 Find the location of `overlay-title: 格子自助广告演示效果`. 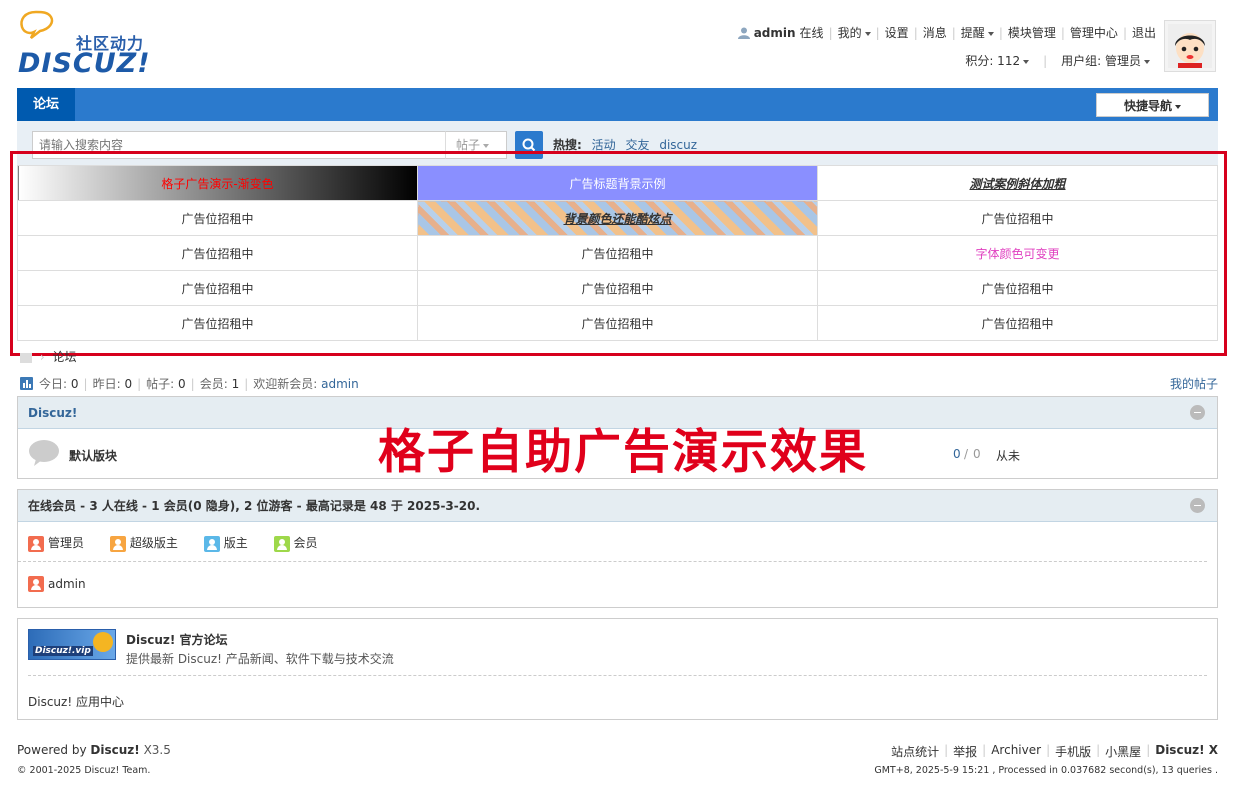

overlay-title: 格子自助广告演示效果 is located at coordinates (623, 452).